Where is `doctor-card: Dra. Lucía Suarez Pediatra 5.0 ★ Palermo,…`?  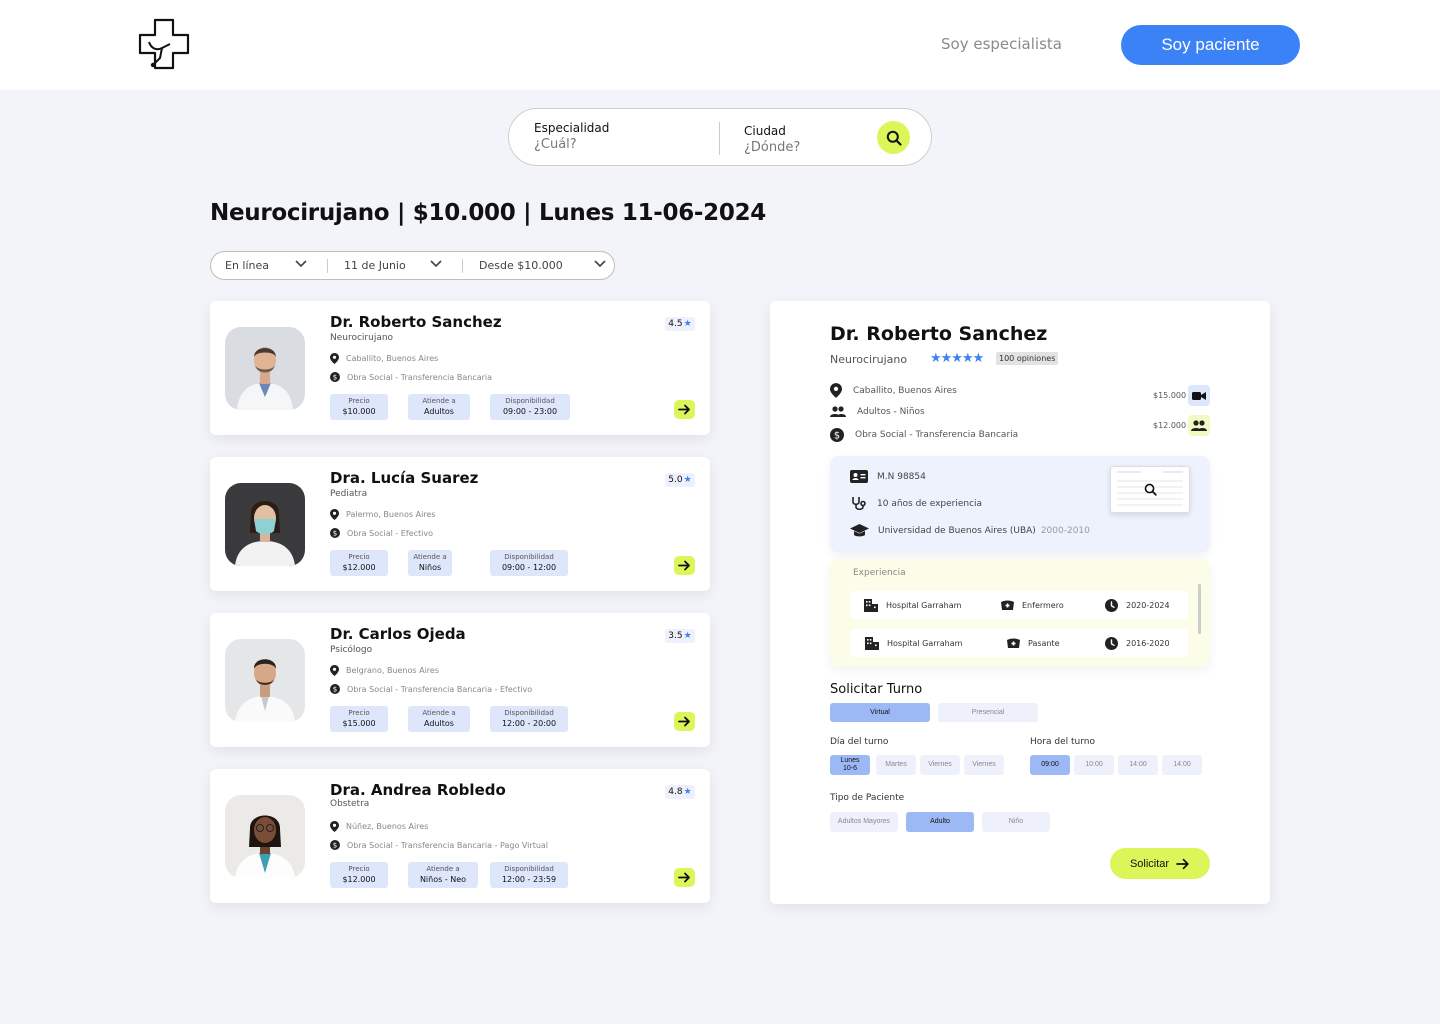 doctor-card: Dra. Lucía Suarez Pediatra 5.0 ★ Palermo,… is located at coordinates (460, 524).